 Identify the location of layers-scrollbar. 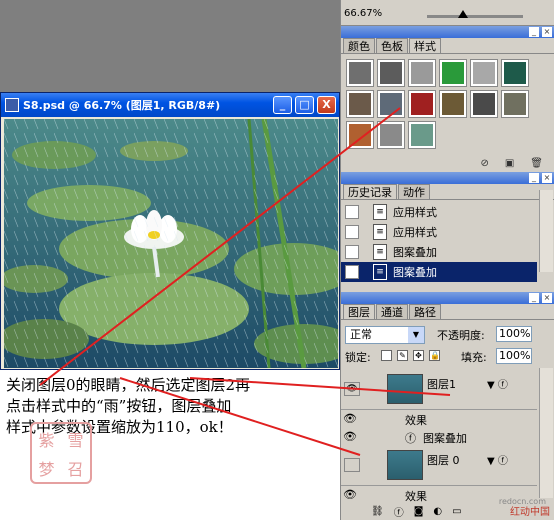
(546, 433).